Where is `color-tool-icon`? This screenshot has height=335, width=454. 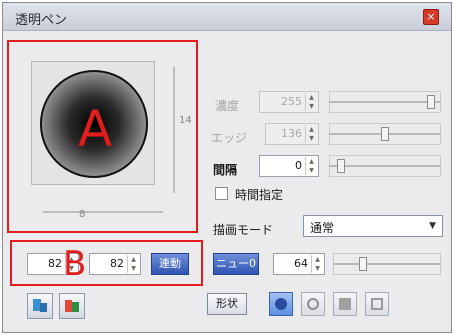
color-tool-icon is located at coordinates (72, 306).